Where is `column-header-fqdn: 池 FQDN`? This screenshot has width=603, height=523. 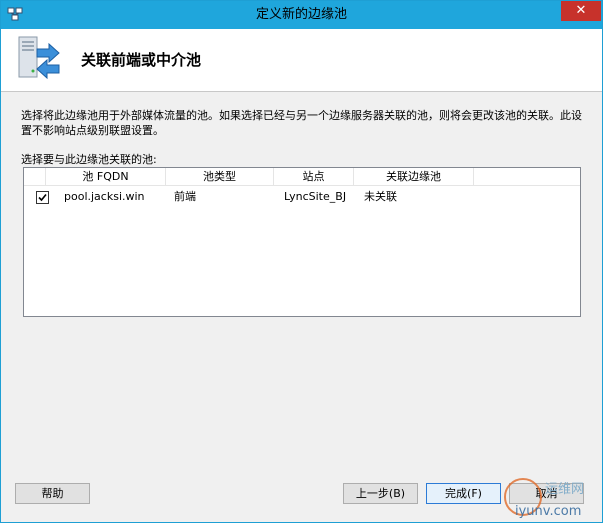 column-header-fqdn: 池 FQDN is located at coordinates (106, 177).